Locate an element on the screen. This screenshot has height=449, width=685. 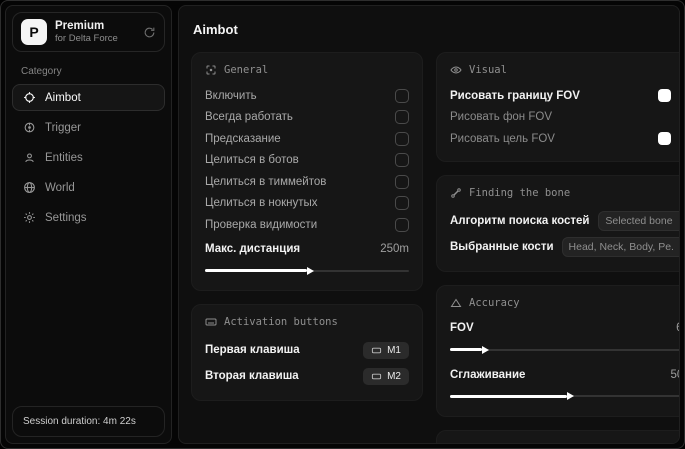
smoothing-slider is located at coordinates (564, 396).